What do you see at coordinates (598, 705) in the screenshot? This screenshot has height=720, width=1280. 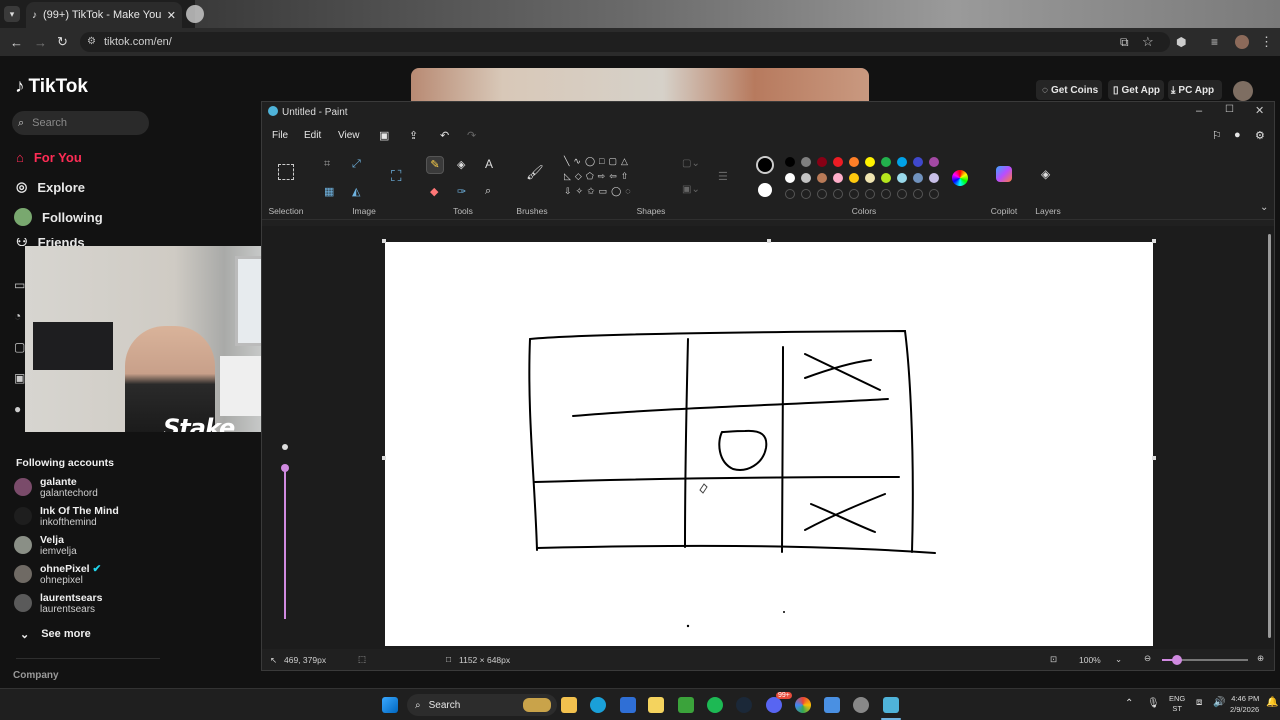 I see `edge-icon` at bounding box center [598, 705].